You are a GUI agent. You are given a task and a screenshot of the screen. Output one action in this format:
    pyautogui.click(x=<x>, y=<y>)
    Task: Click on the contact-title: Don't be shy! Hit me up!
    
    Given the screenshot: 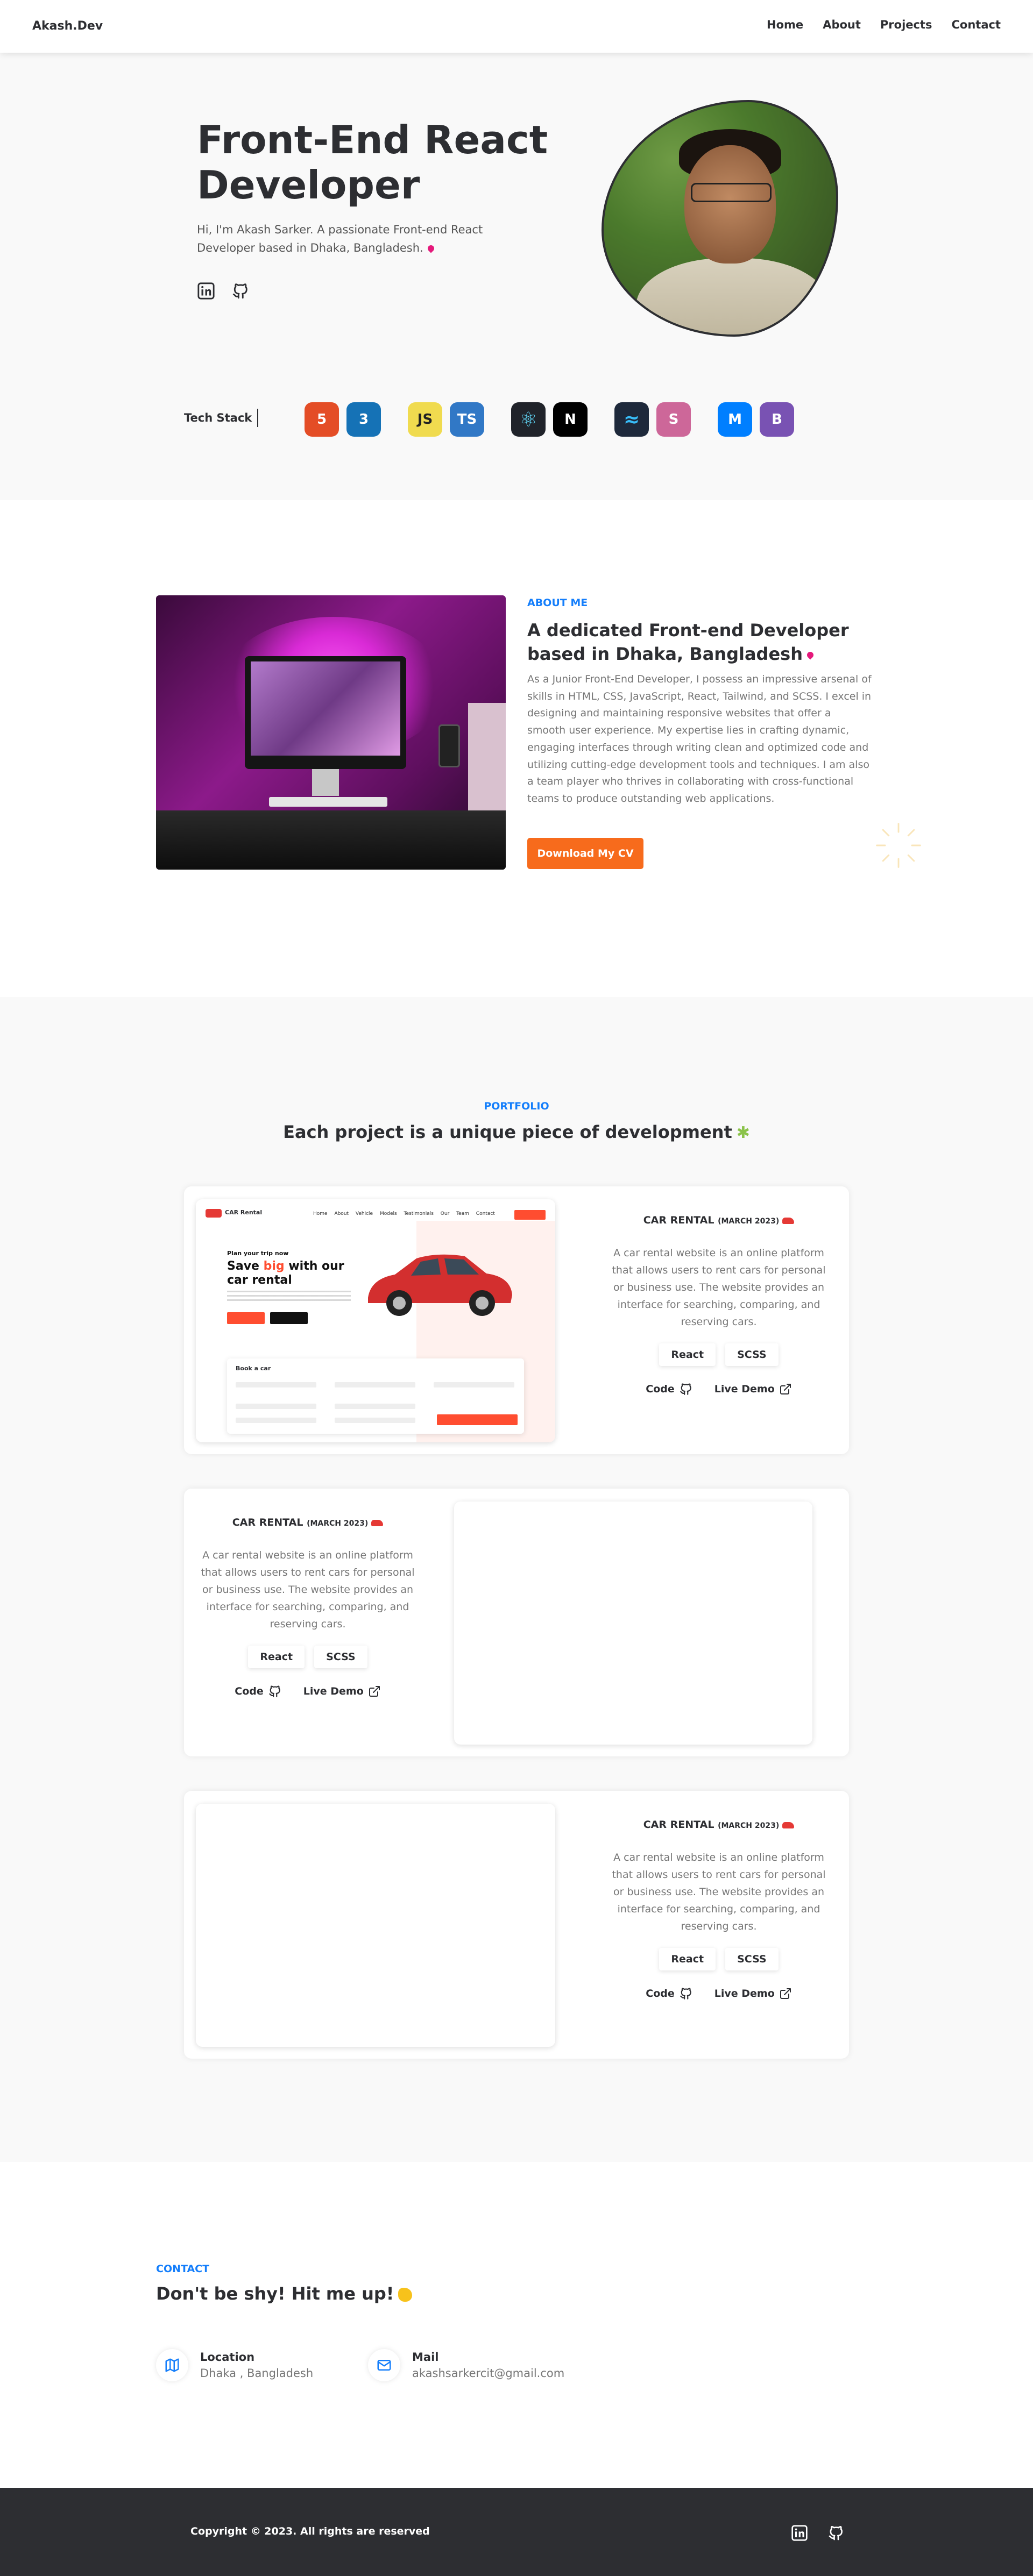 What is the action you would take?
    pyautogui.click(x=284, y=2294)
    